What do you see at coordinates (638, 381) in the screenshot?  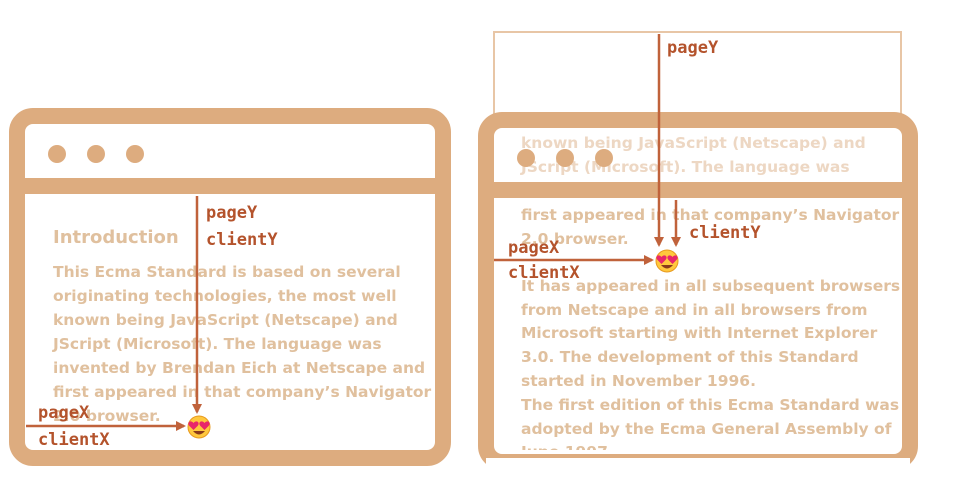 I see `paragraph-line: started in November 1996.` at bounding box center [638, 381].